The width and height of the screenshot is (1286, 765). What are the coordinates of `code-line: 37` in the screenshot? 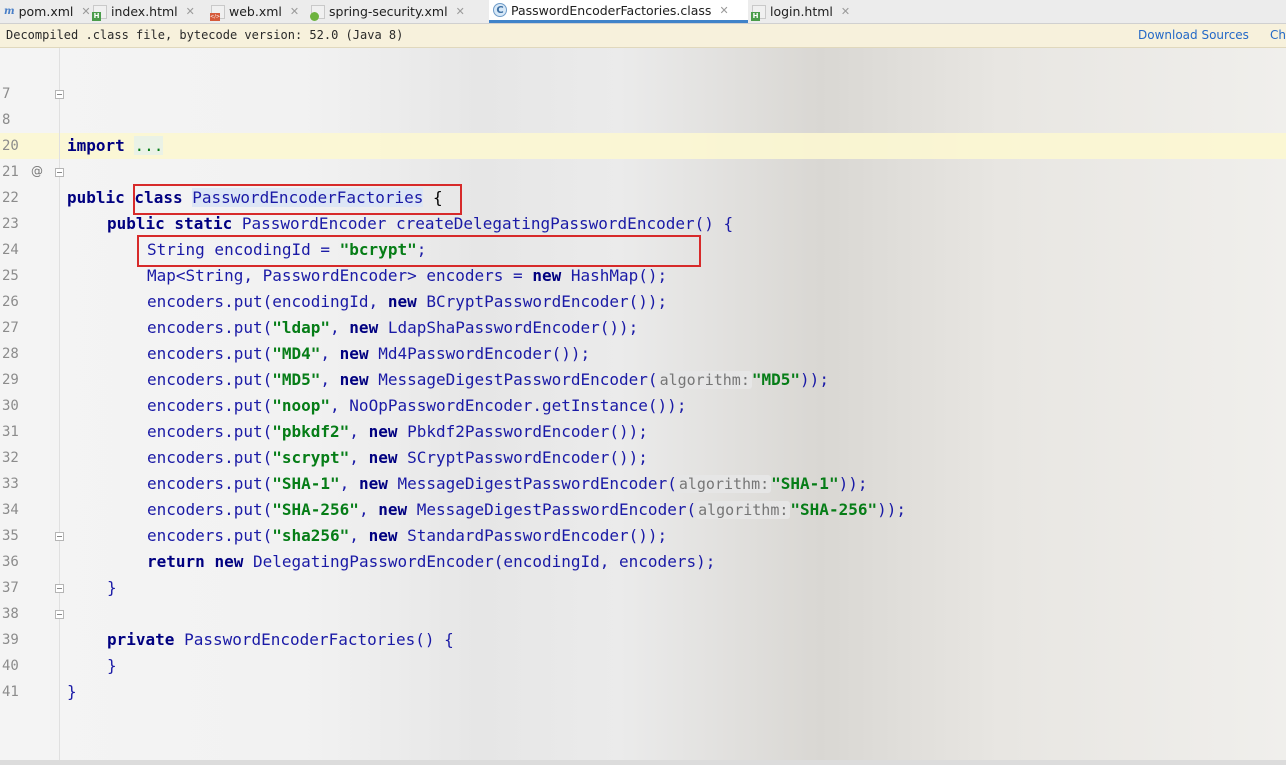 It's located at (643, 572).